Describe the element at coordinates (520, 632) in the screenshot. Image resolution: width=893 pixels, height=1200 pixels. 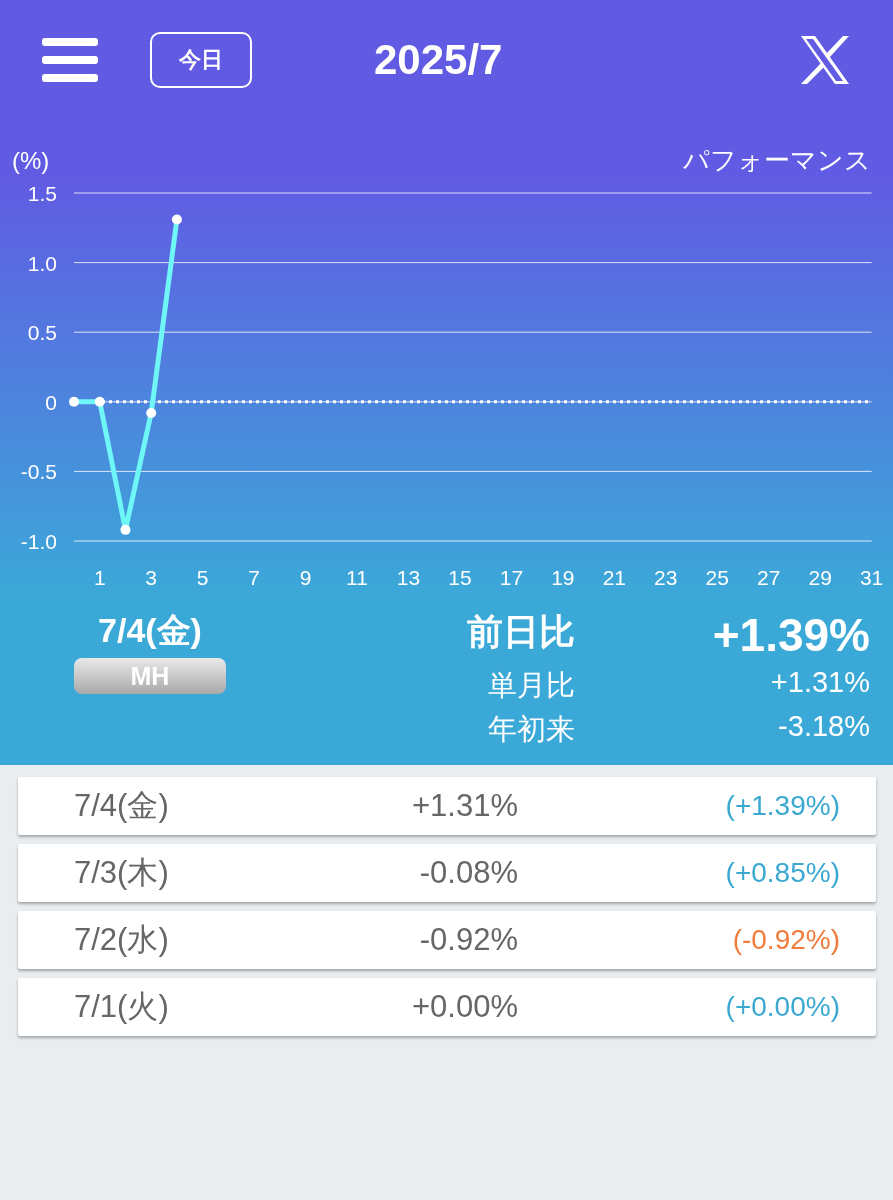
I see `stat-label: 前日比` at that location.